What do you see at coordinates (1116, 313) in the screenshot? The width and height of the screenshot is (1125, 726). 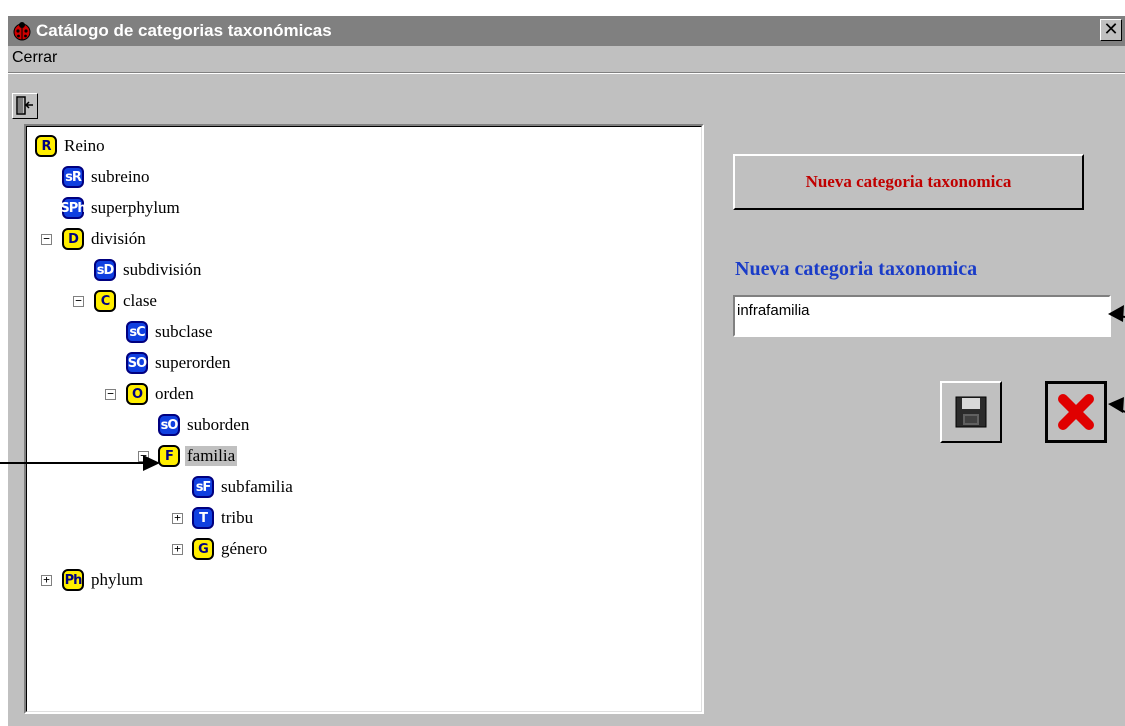 I see `arrow-to-input` at bounding box center [1116, 313].